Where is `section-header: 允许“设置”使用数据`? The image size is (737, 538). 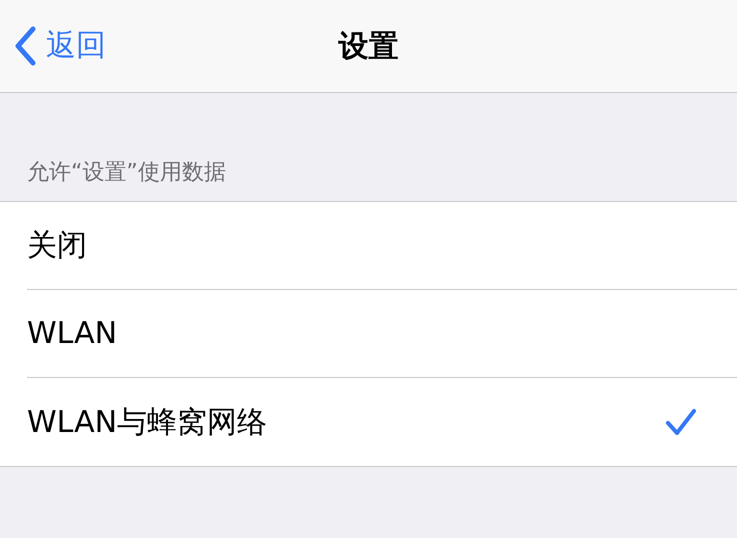
section-header: 允许“设置”使用数据 is located at coordinates (126, 173).